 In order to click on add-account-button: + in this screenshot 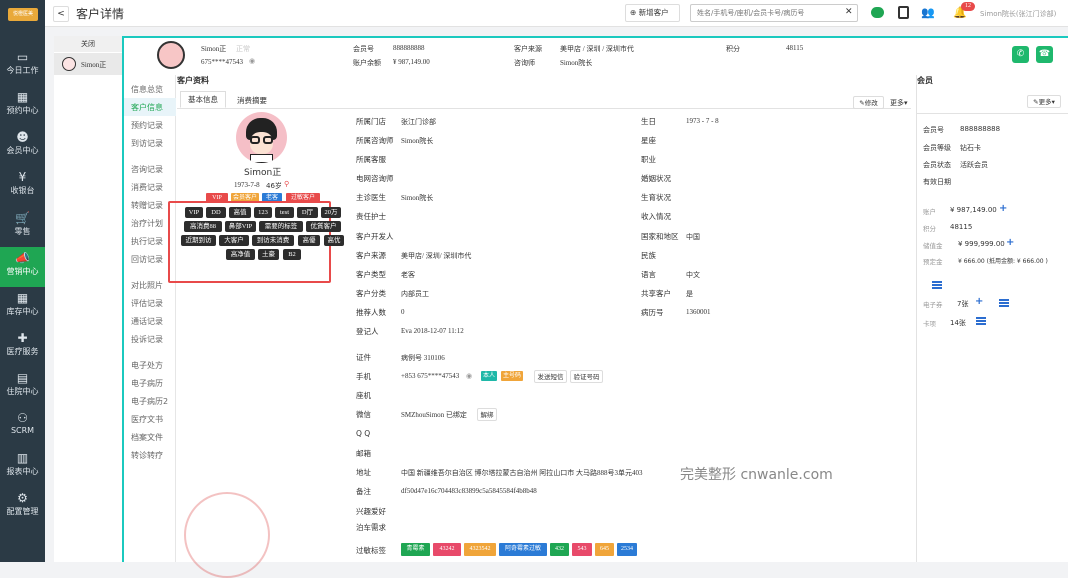, I will do `click(1003, 208)`.